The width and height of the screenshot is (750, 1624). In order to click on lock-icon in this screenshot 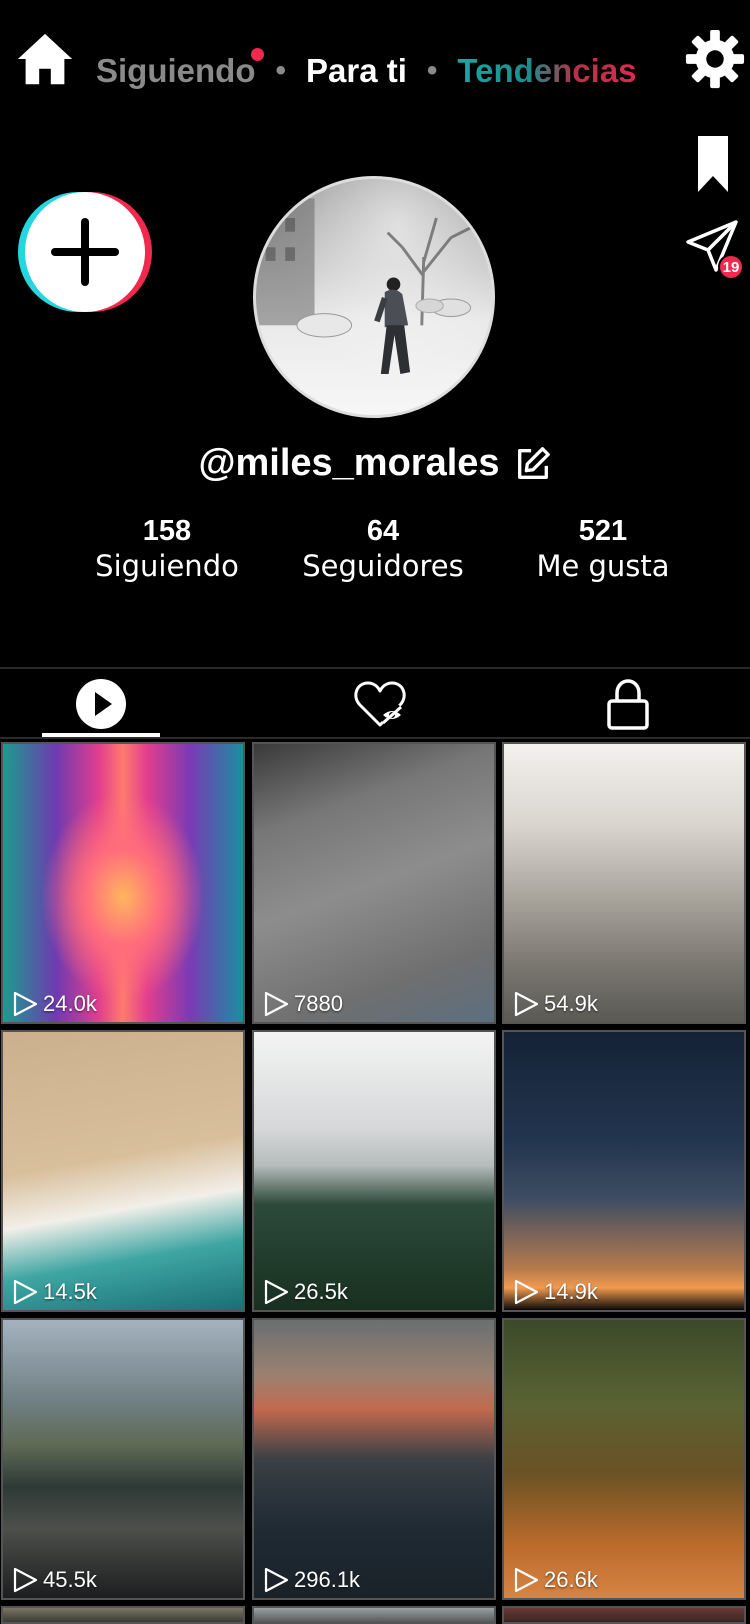, I will do `click(628, 704)`.